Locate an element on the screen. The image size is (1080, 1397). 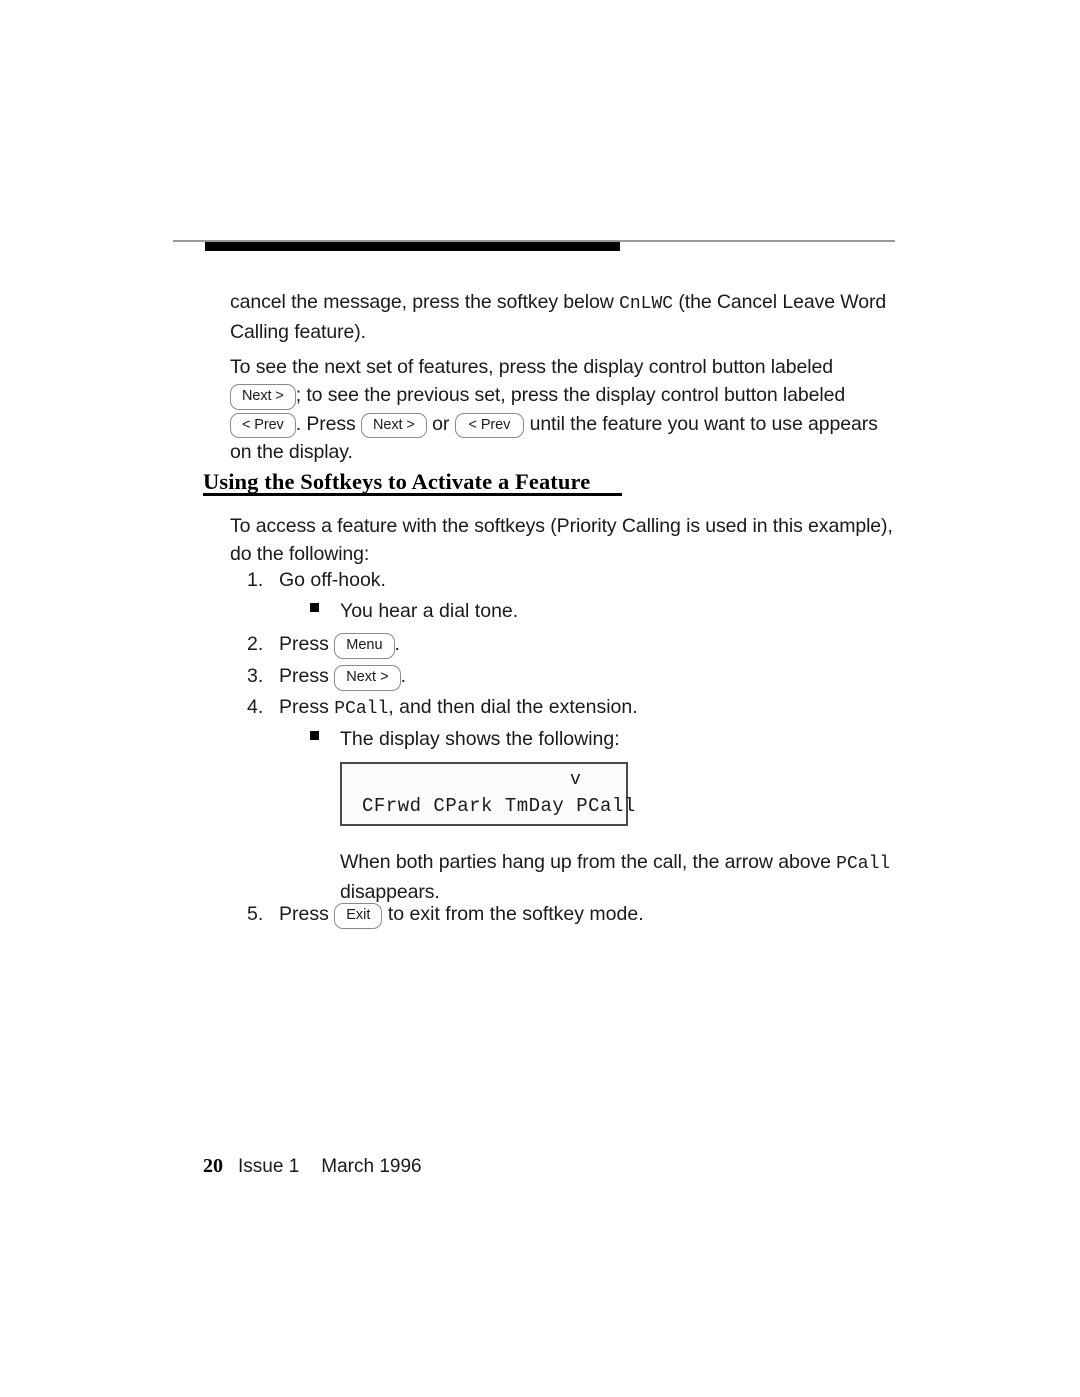
header-thick-bar is located at coordinates (412, 246).